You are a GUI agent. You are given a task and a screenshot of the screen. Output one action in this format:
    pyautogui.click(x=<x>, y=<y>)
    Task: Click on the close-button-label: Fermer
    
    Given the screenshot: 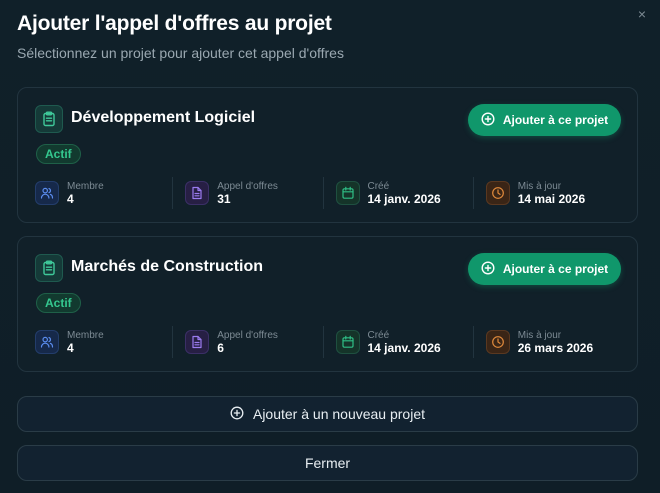 What is the action you would take?
    pyautogui.click(x=327, y=463)
    